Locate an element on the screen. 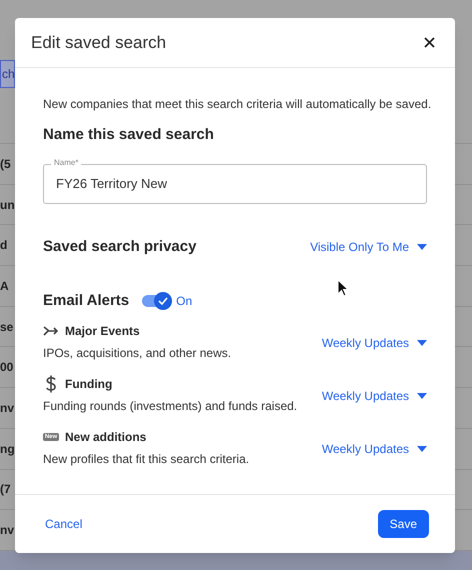 This screenshot has height=570, width=472. dollar-icon is located at coordinates (51, 383).